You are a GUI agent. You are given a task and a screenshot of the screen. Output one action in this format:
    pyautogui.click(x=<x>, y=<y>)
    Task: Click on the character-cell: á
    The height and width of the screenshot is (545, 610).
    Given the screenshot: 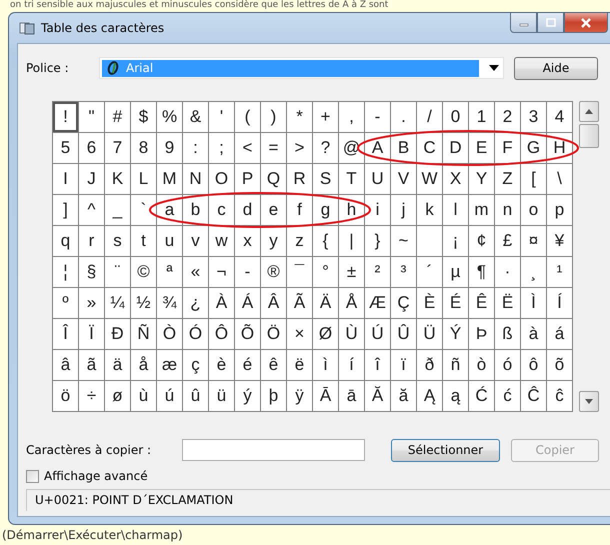 What is the action you would take?
    pyautogui.click(x=560, y=334)
    